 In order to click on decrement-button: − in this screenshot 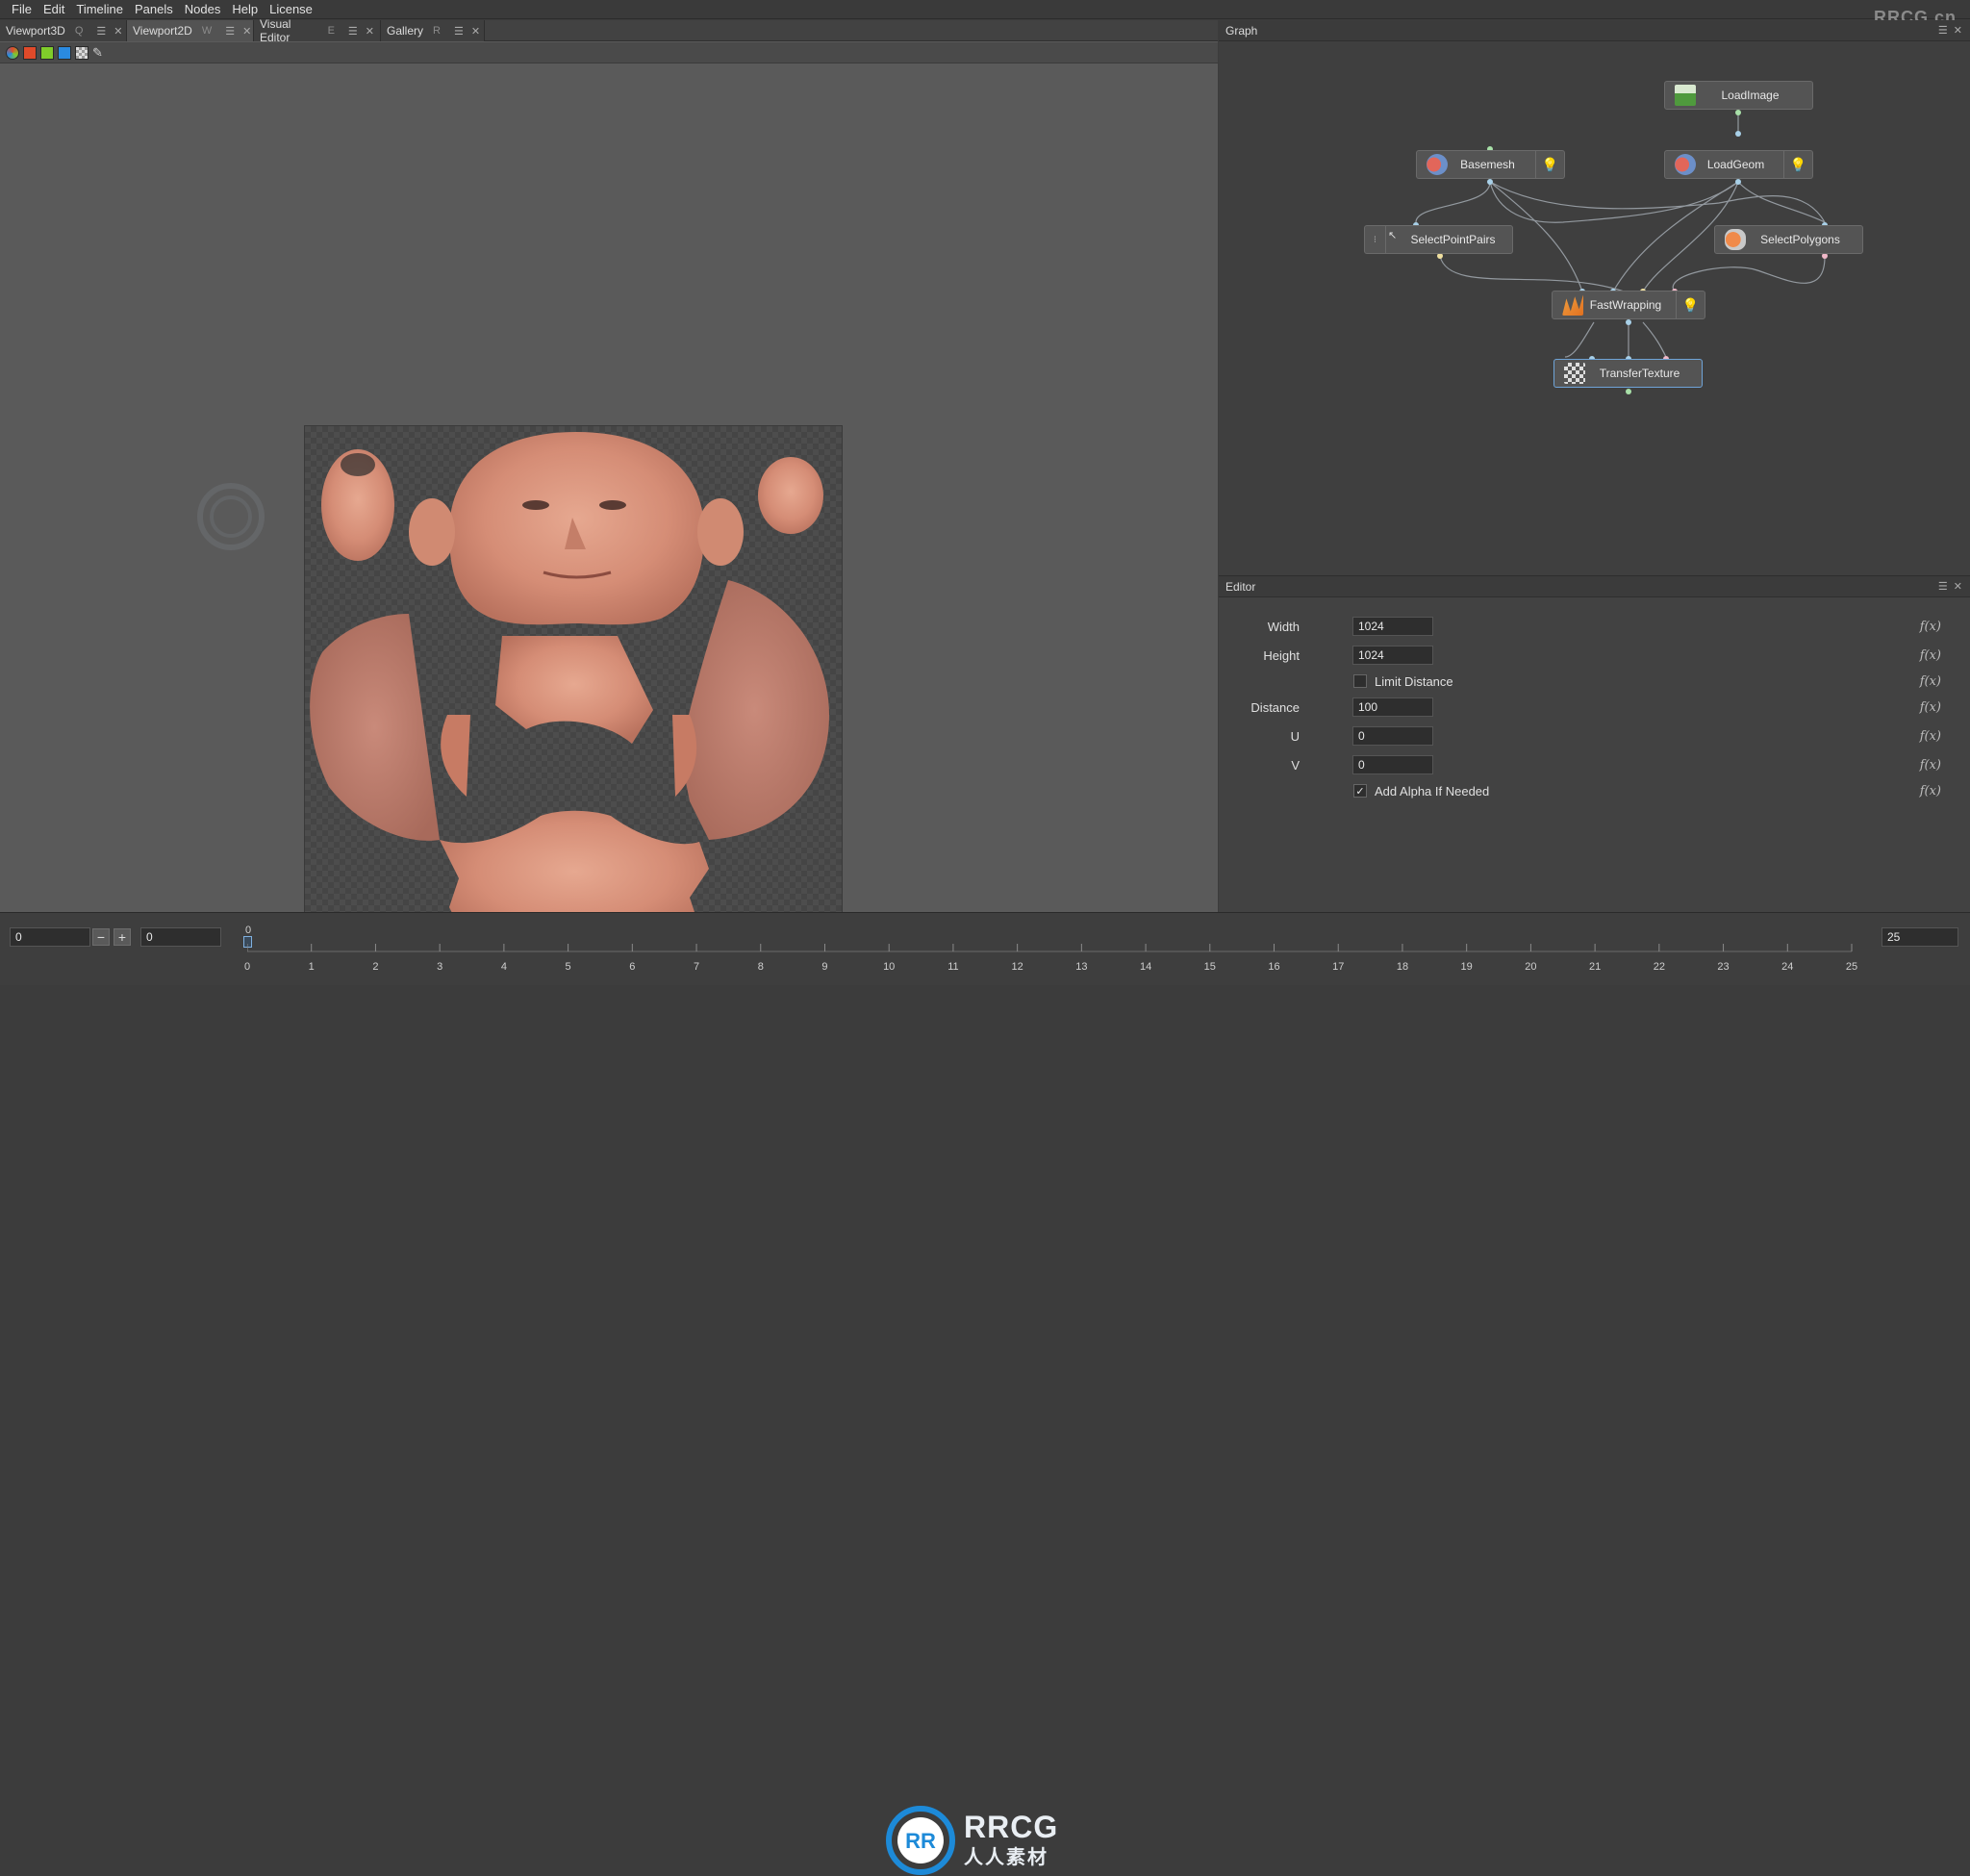, I will do `click(101, 937)`.